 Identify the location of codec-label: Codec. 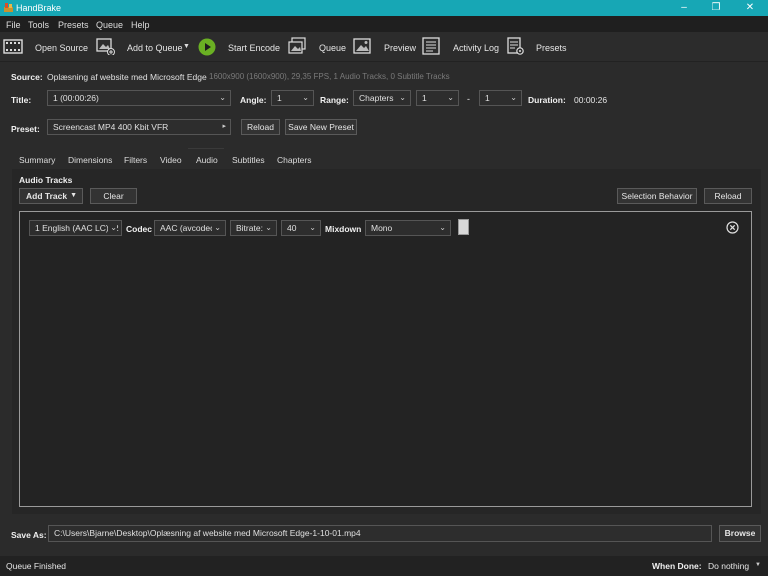
(139, 229).